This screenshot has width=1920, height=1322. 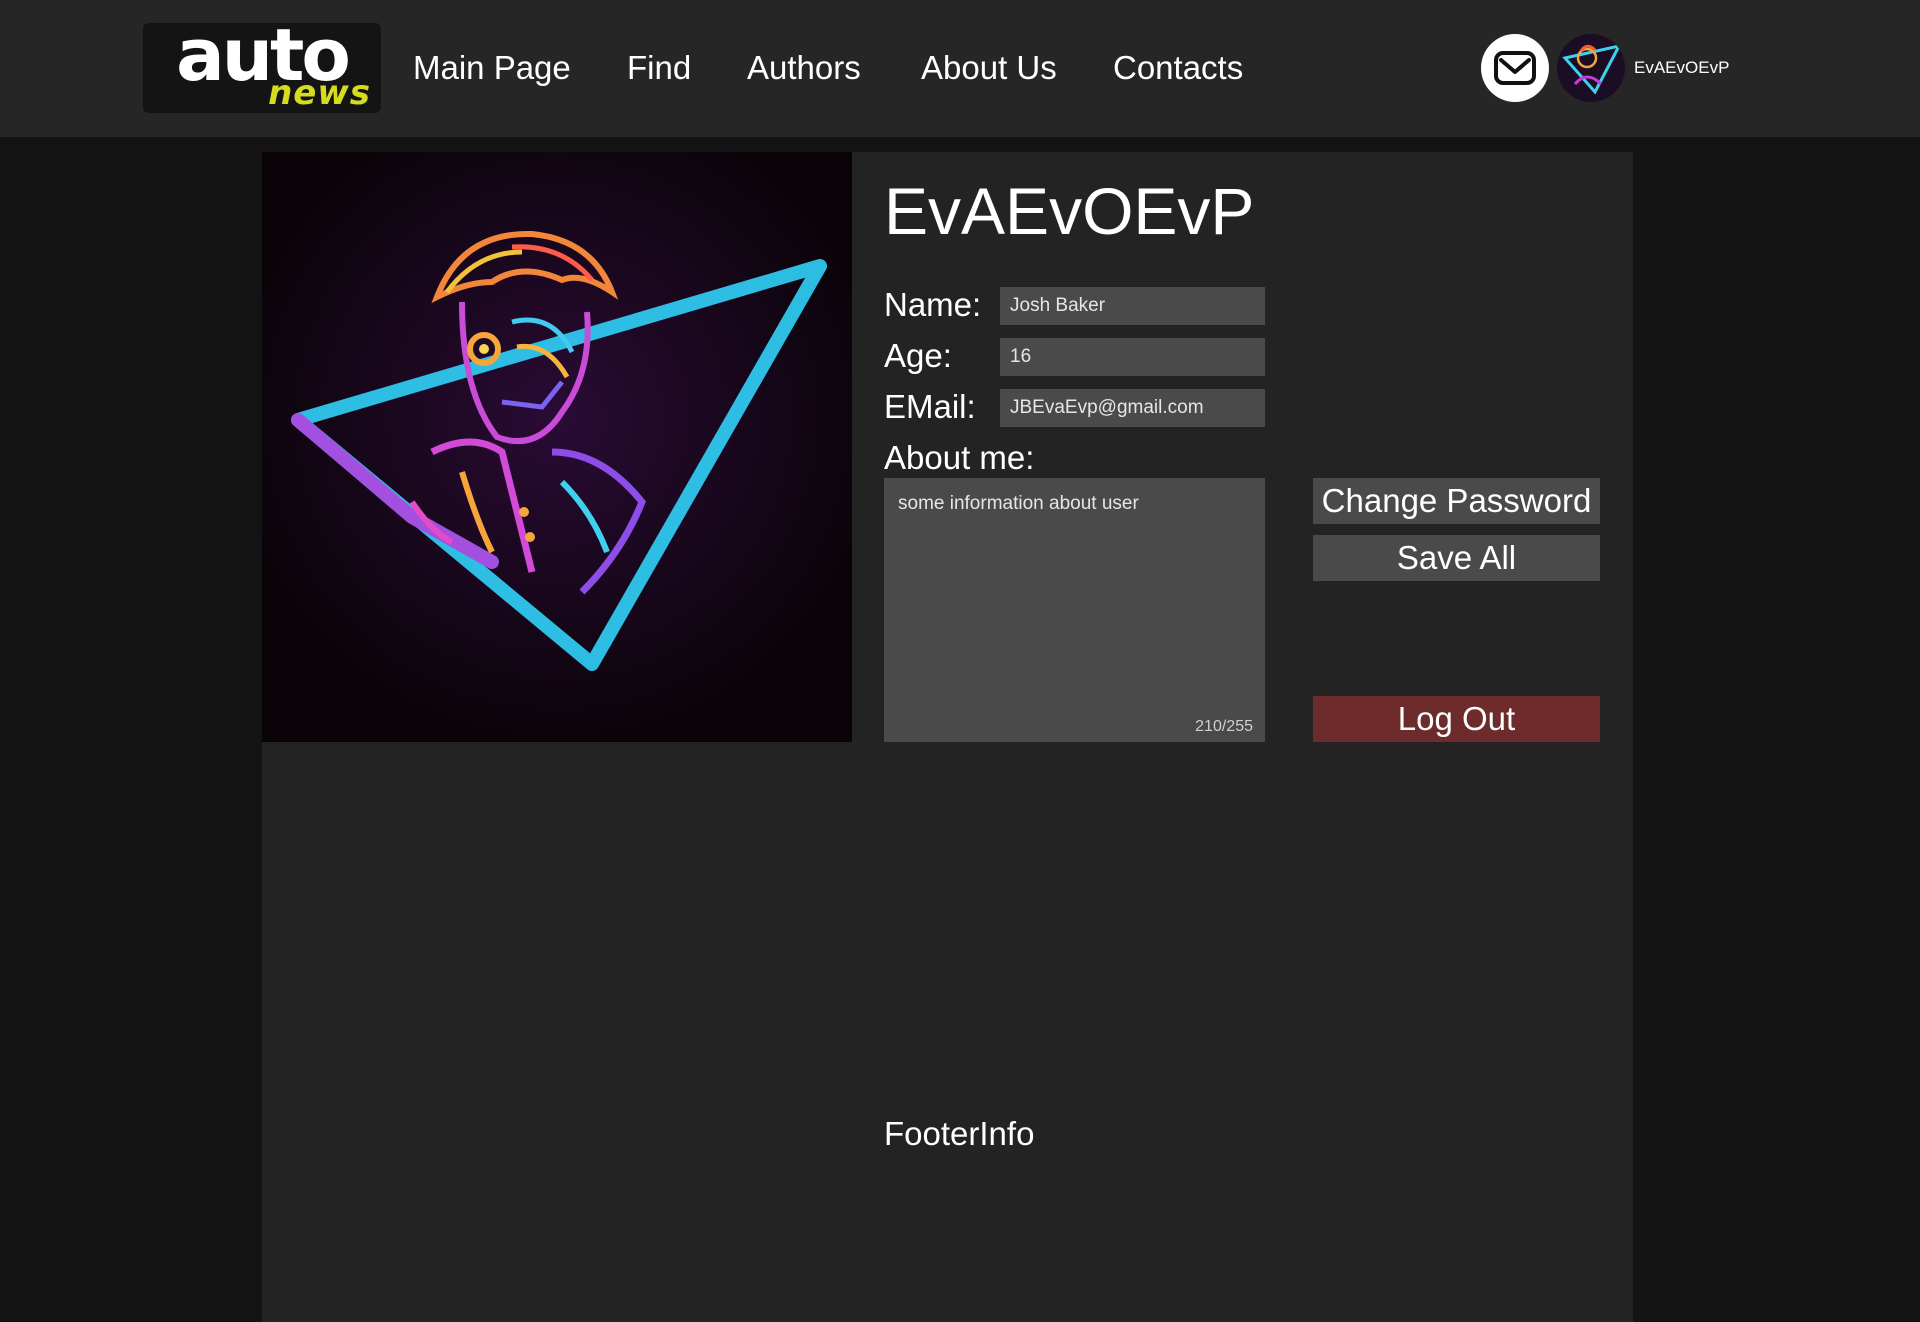 What do you see at coordinates (933, 304) in the screenshot?
I see `name-label: Name:` at bounding box center [933, 304].